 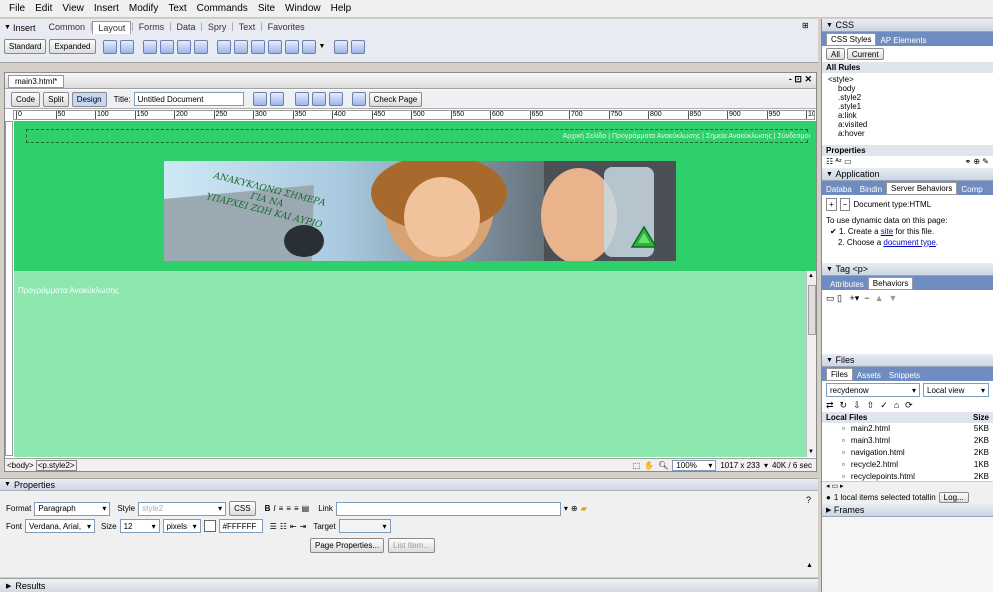 I want to click on refresh-icon, so click(x=301, y=99).